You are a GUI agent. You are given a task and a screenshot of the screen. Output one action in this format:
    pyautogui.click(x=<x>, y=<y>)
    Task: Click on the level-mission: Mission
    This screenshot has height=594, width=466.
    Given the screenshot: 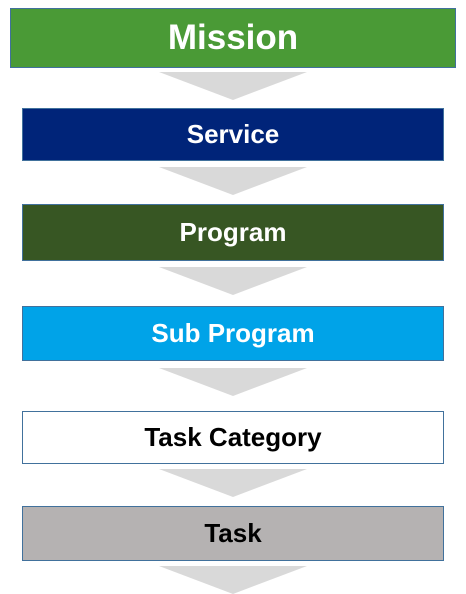 What is the action you would take?
    pyautogui.click(x=233, y=38)
    